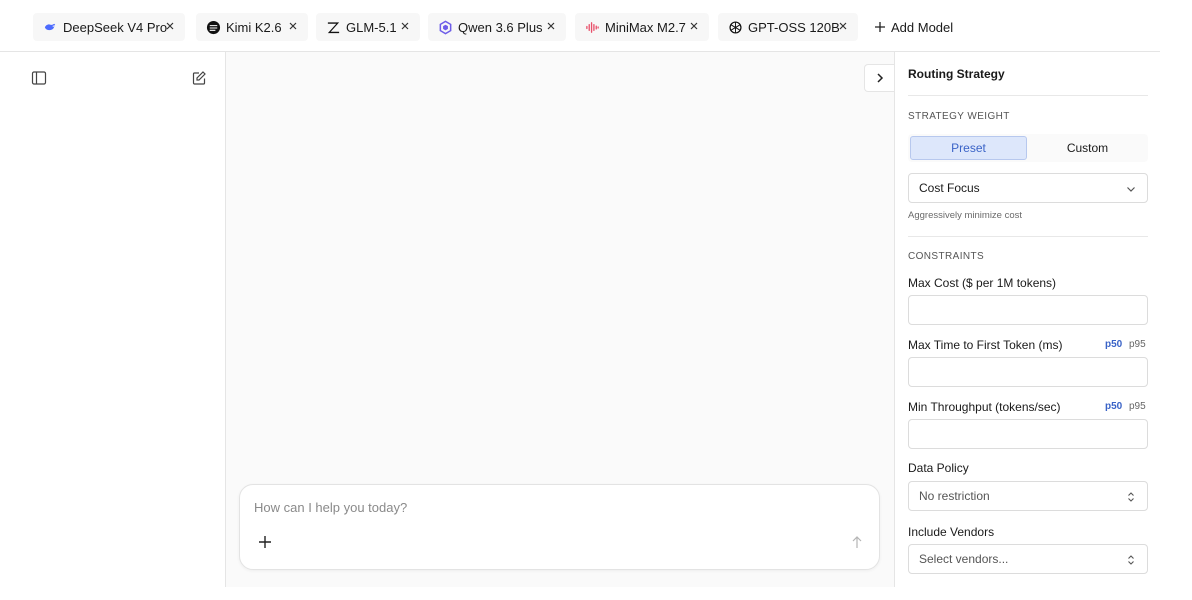 This screenshot has height=600, width=1192. I want to click on openai-logo-icon, so click(735, 27).